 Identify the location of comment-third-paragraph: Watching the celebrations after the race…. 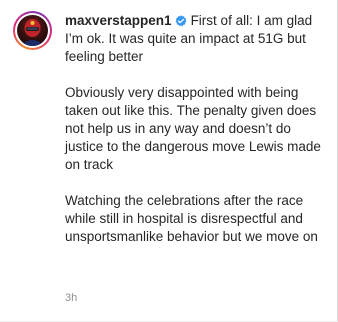
(191, 218).